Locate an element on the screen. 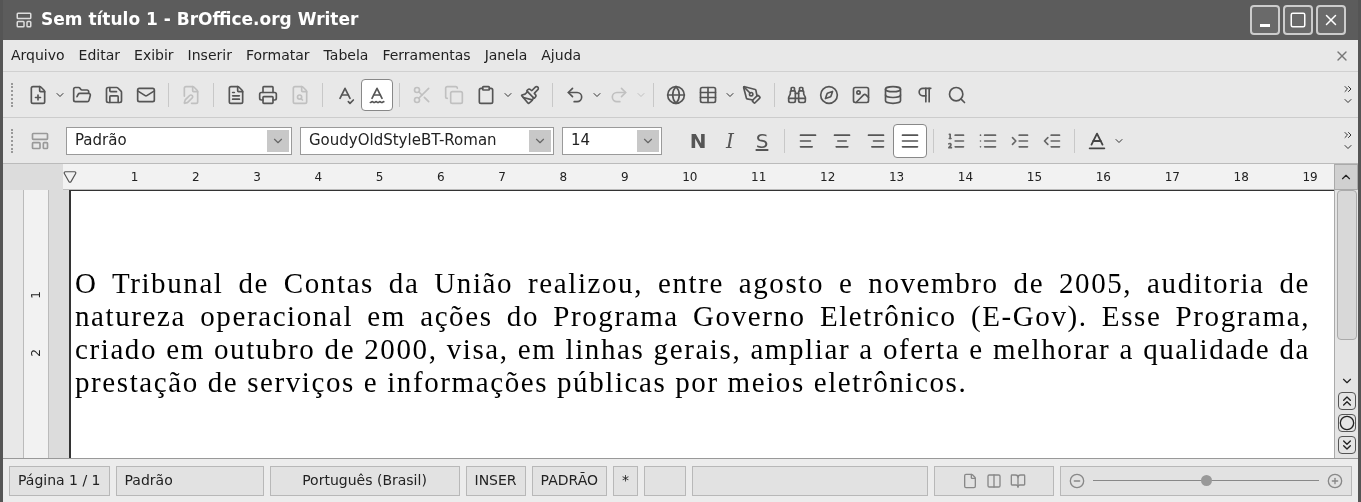 The image size is (1361, 502). ruler-number: 17 is located at coordinates (1172, 177).